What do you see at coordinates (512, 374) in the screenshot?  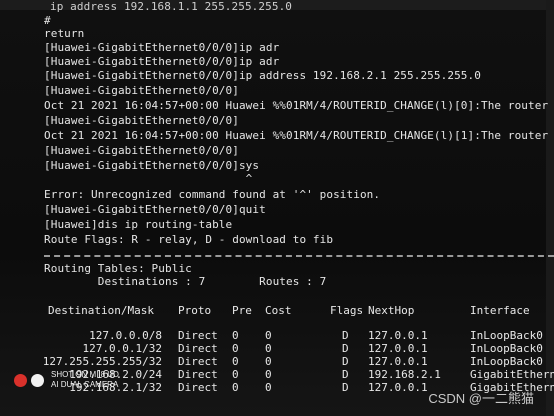 I see `cell-interface: GigabitEtherne` at bounding box center [512, 374].